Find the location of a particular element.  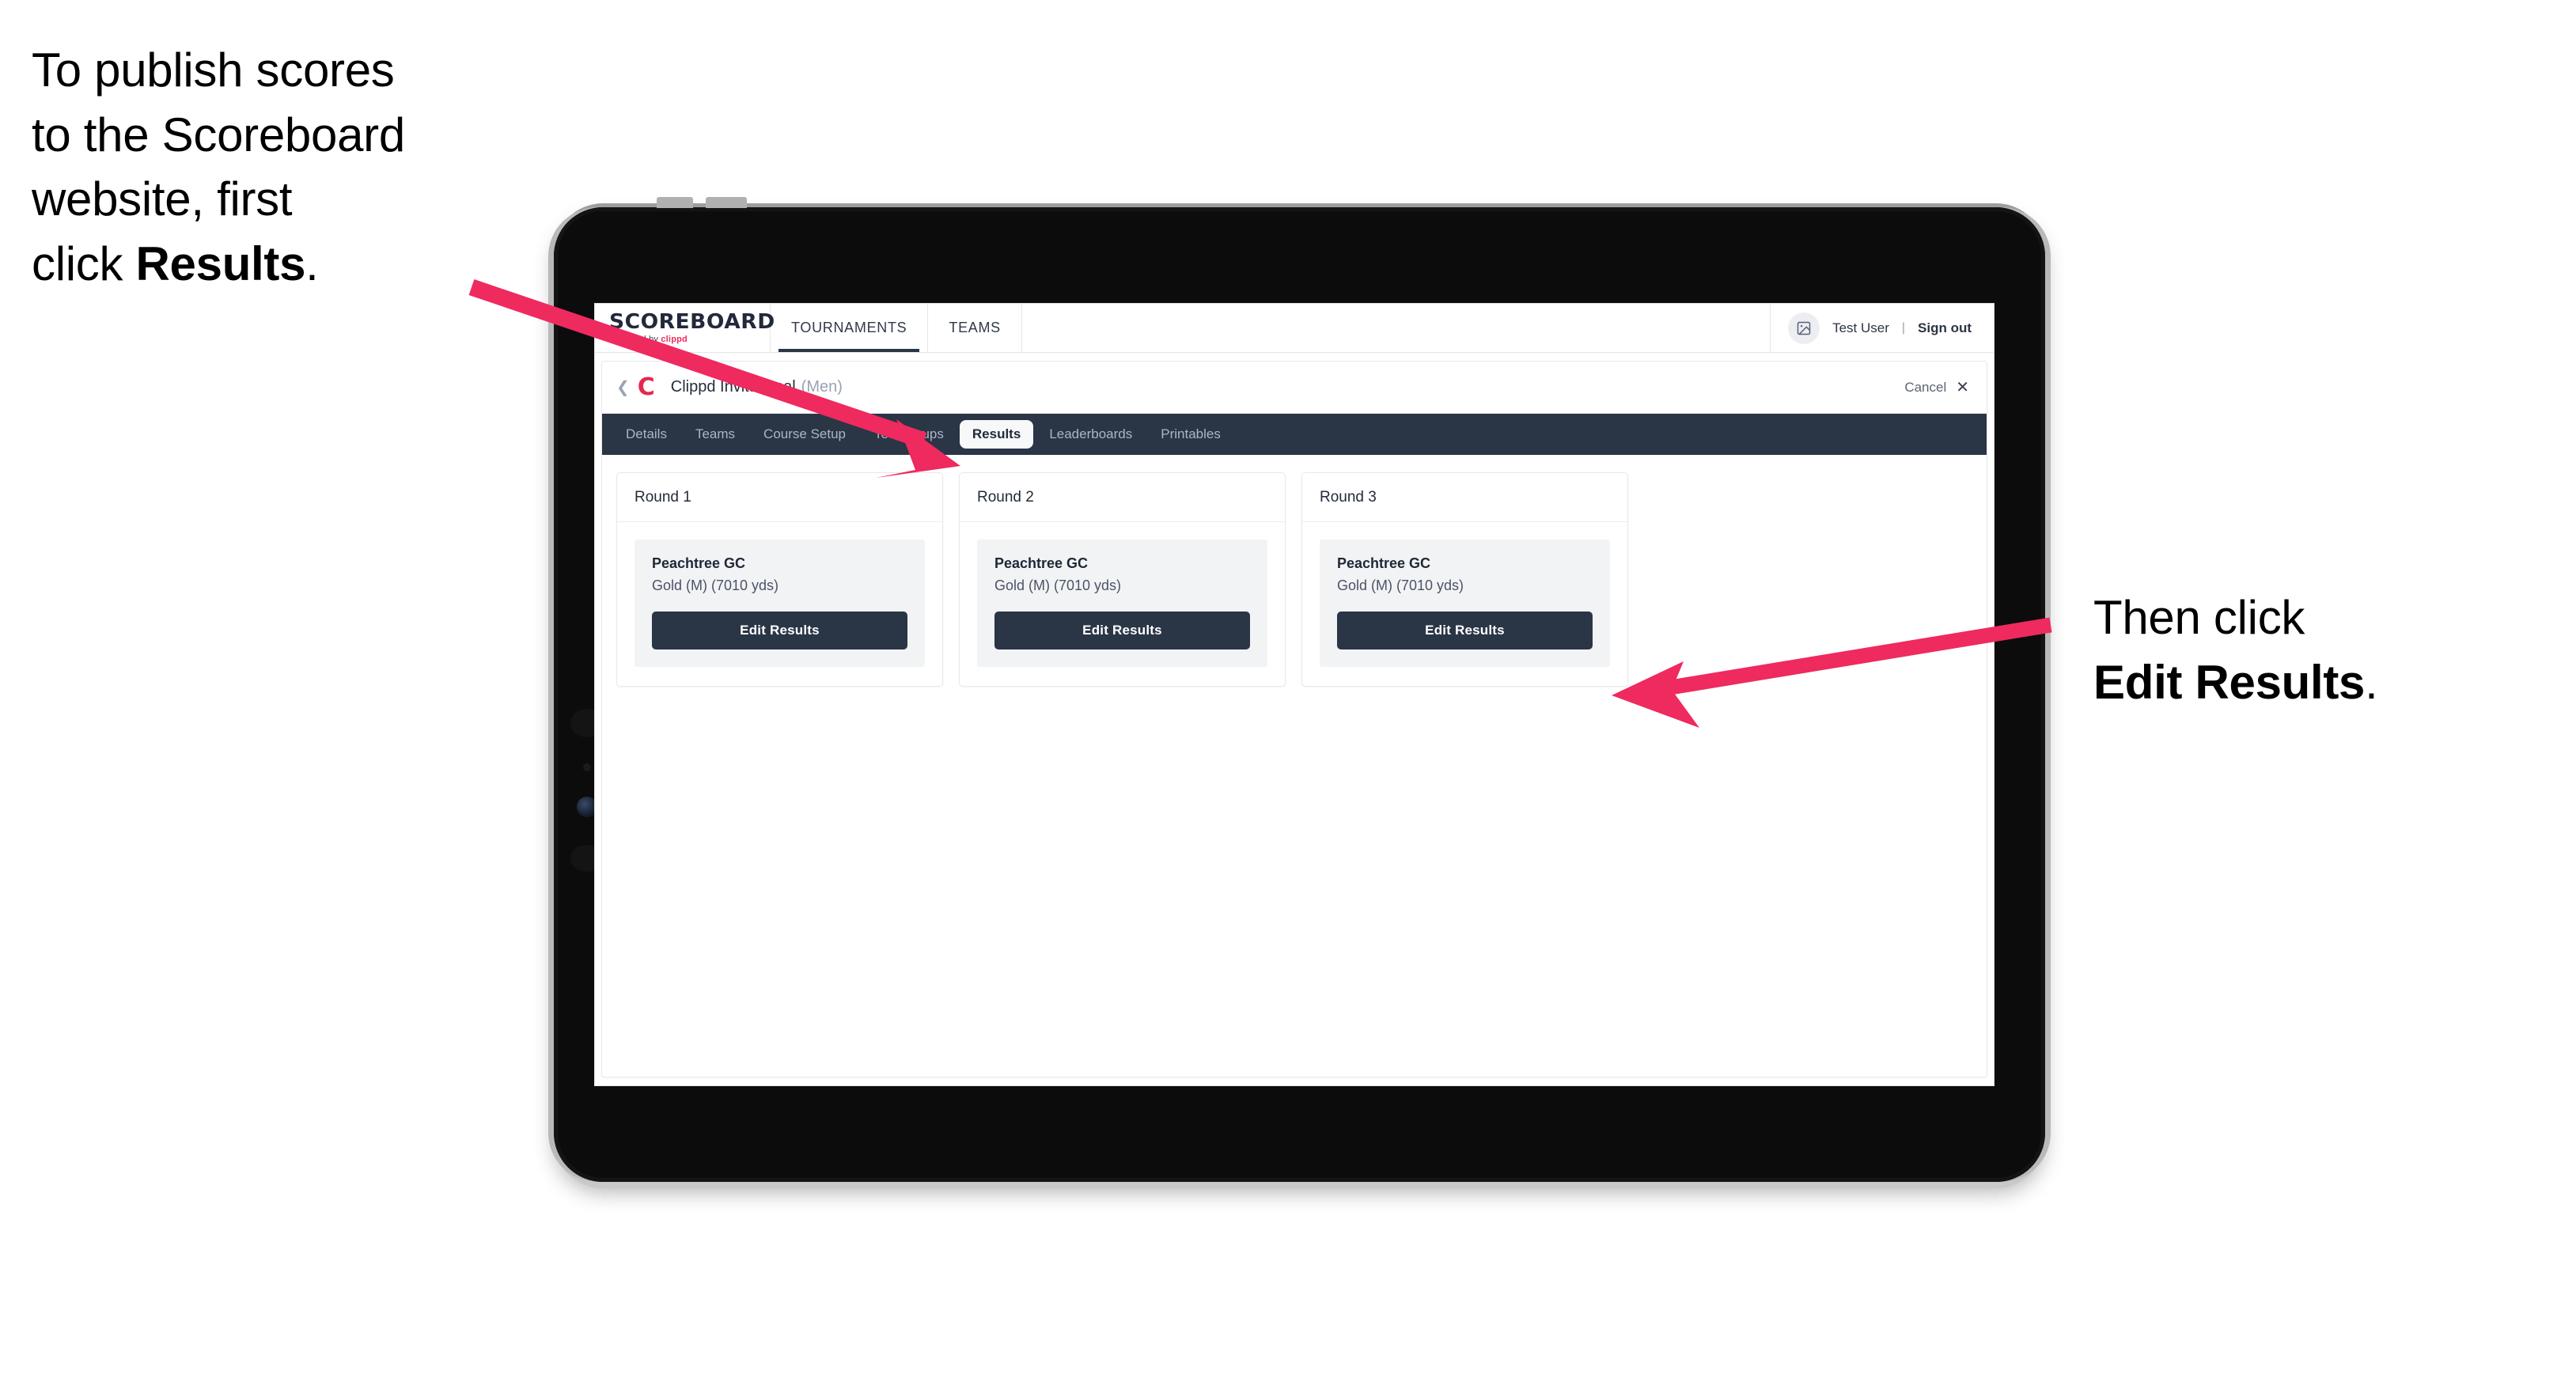

tab-teams: TEAMS is located at coordinates (975, 328).